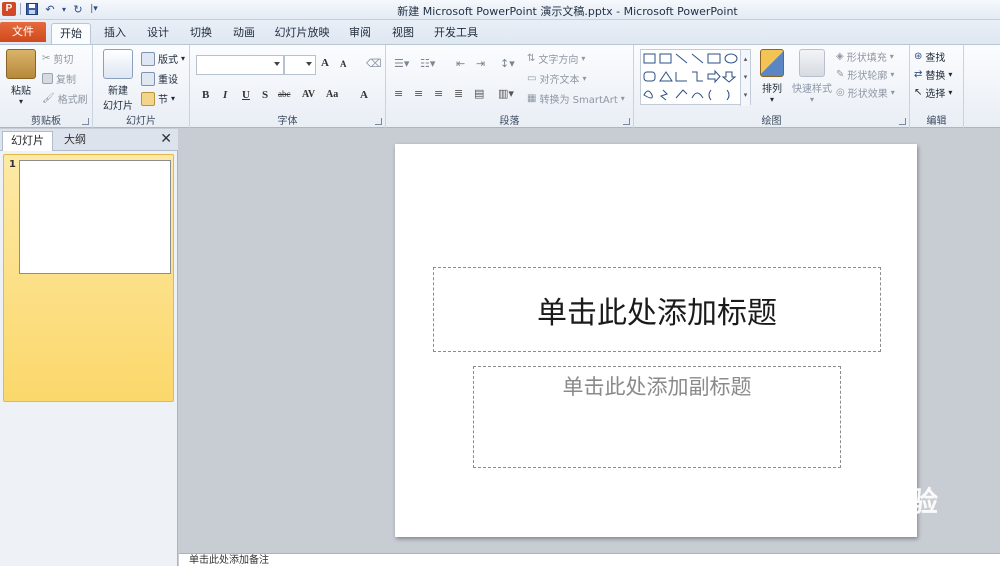 The height and width of the screenshot is (566, 1000). What do you see at coordinates (657, 417) in the screenshot?
I see `subtitle-placeholder: 单击此处添加副标题` at bounding box center [657, 417].